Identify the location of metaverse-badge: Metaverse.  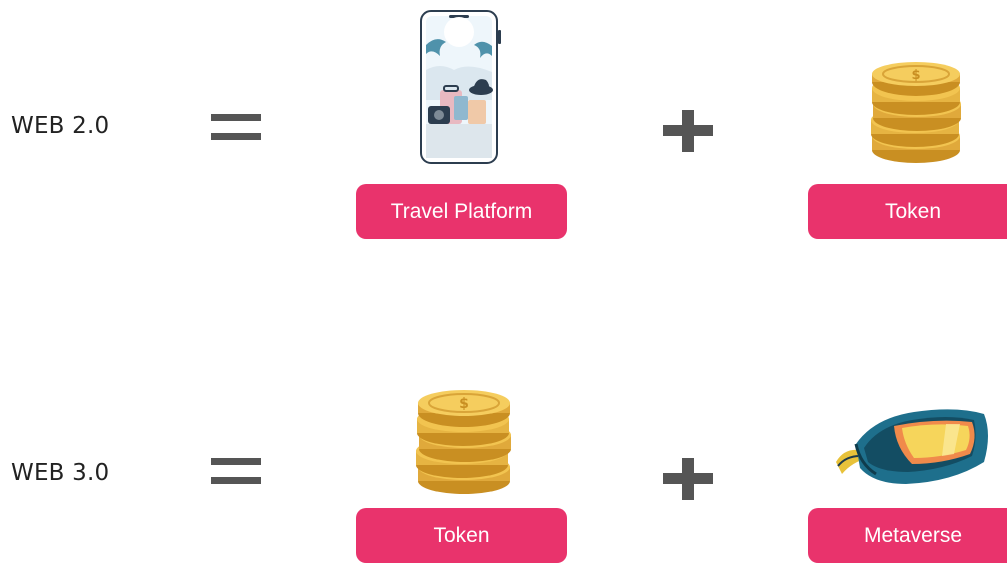
(907, 535).